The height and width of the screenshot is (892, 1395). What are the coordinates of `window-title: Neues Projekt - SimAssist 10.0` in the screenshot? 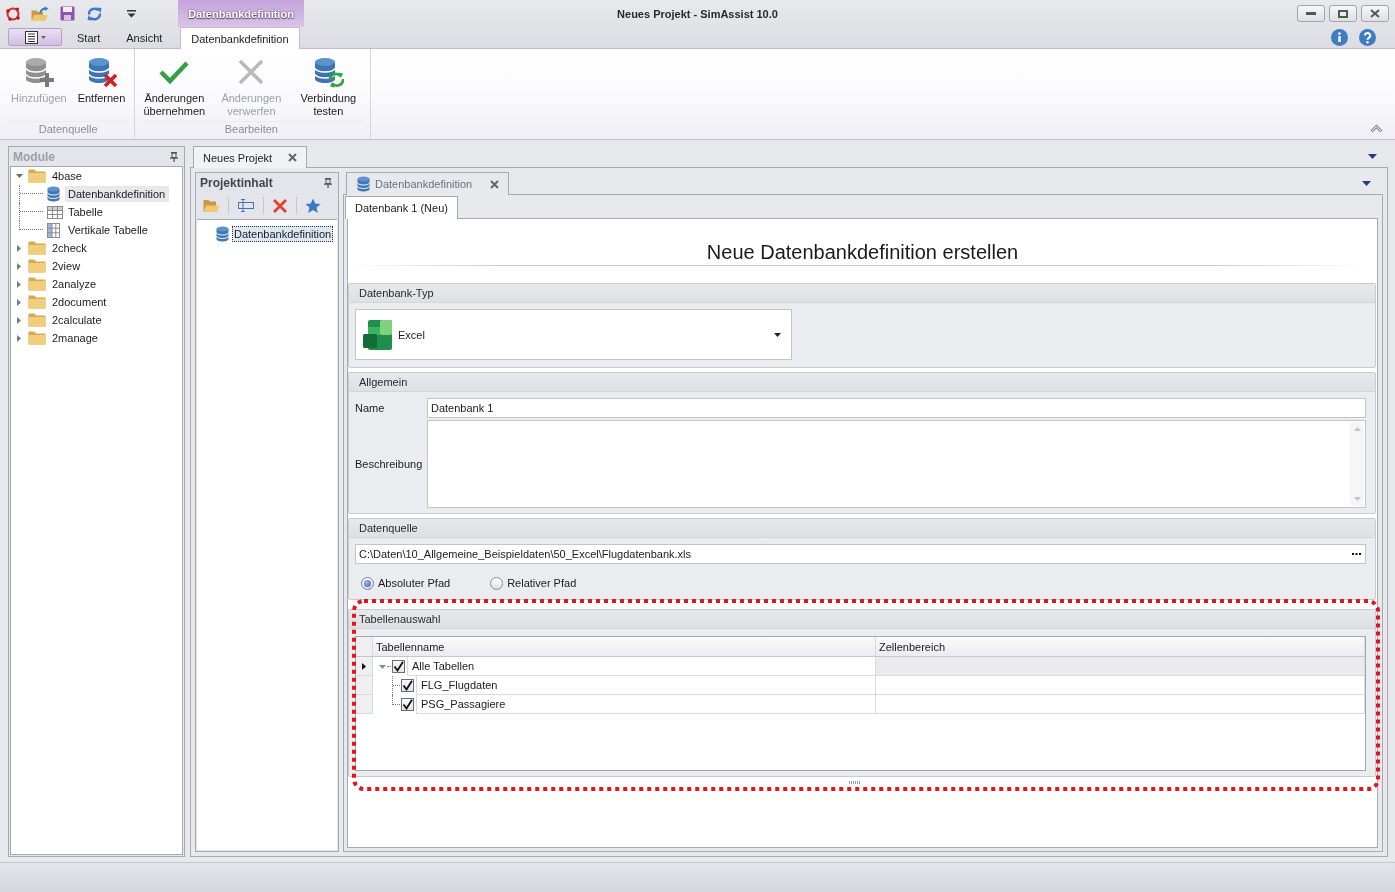 It's located at (697, 13).